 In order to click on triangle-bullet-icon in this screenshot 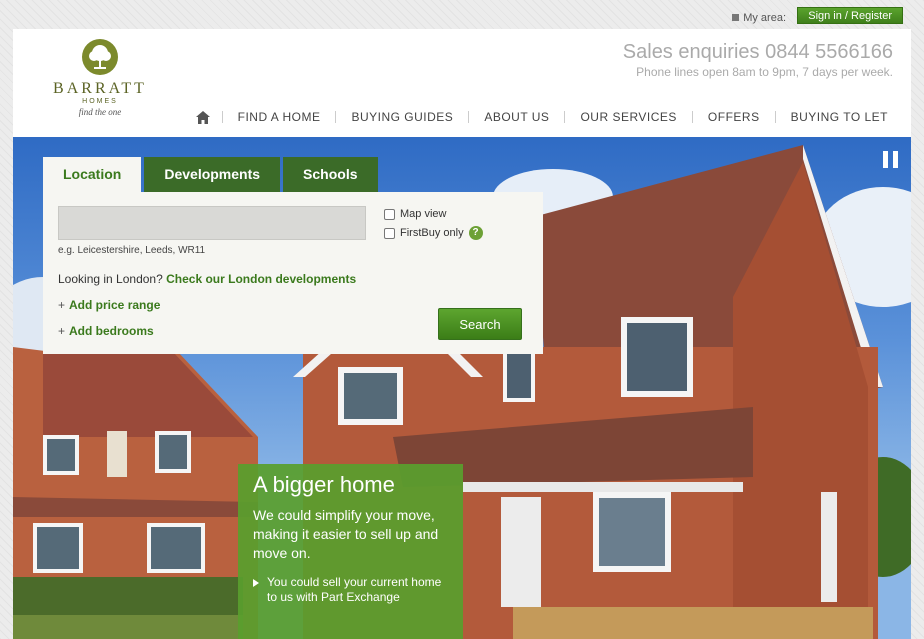, I will do `click(256, 583)`.